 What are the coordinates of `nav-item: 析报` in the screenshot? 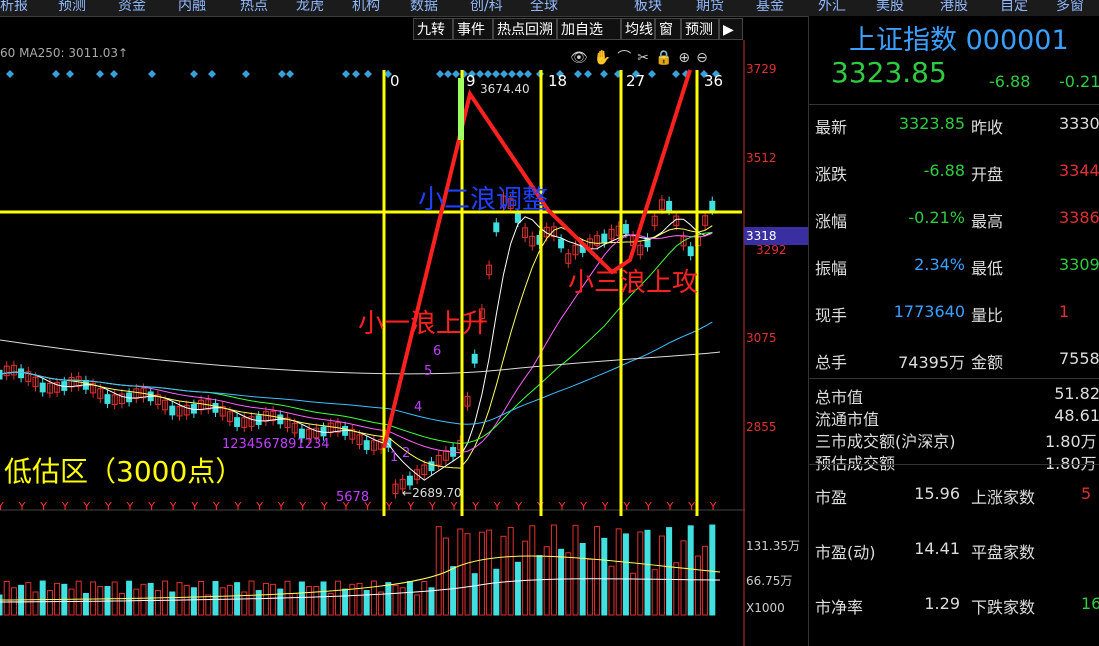 It's located at (14, 8).